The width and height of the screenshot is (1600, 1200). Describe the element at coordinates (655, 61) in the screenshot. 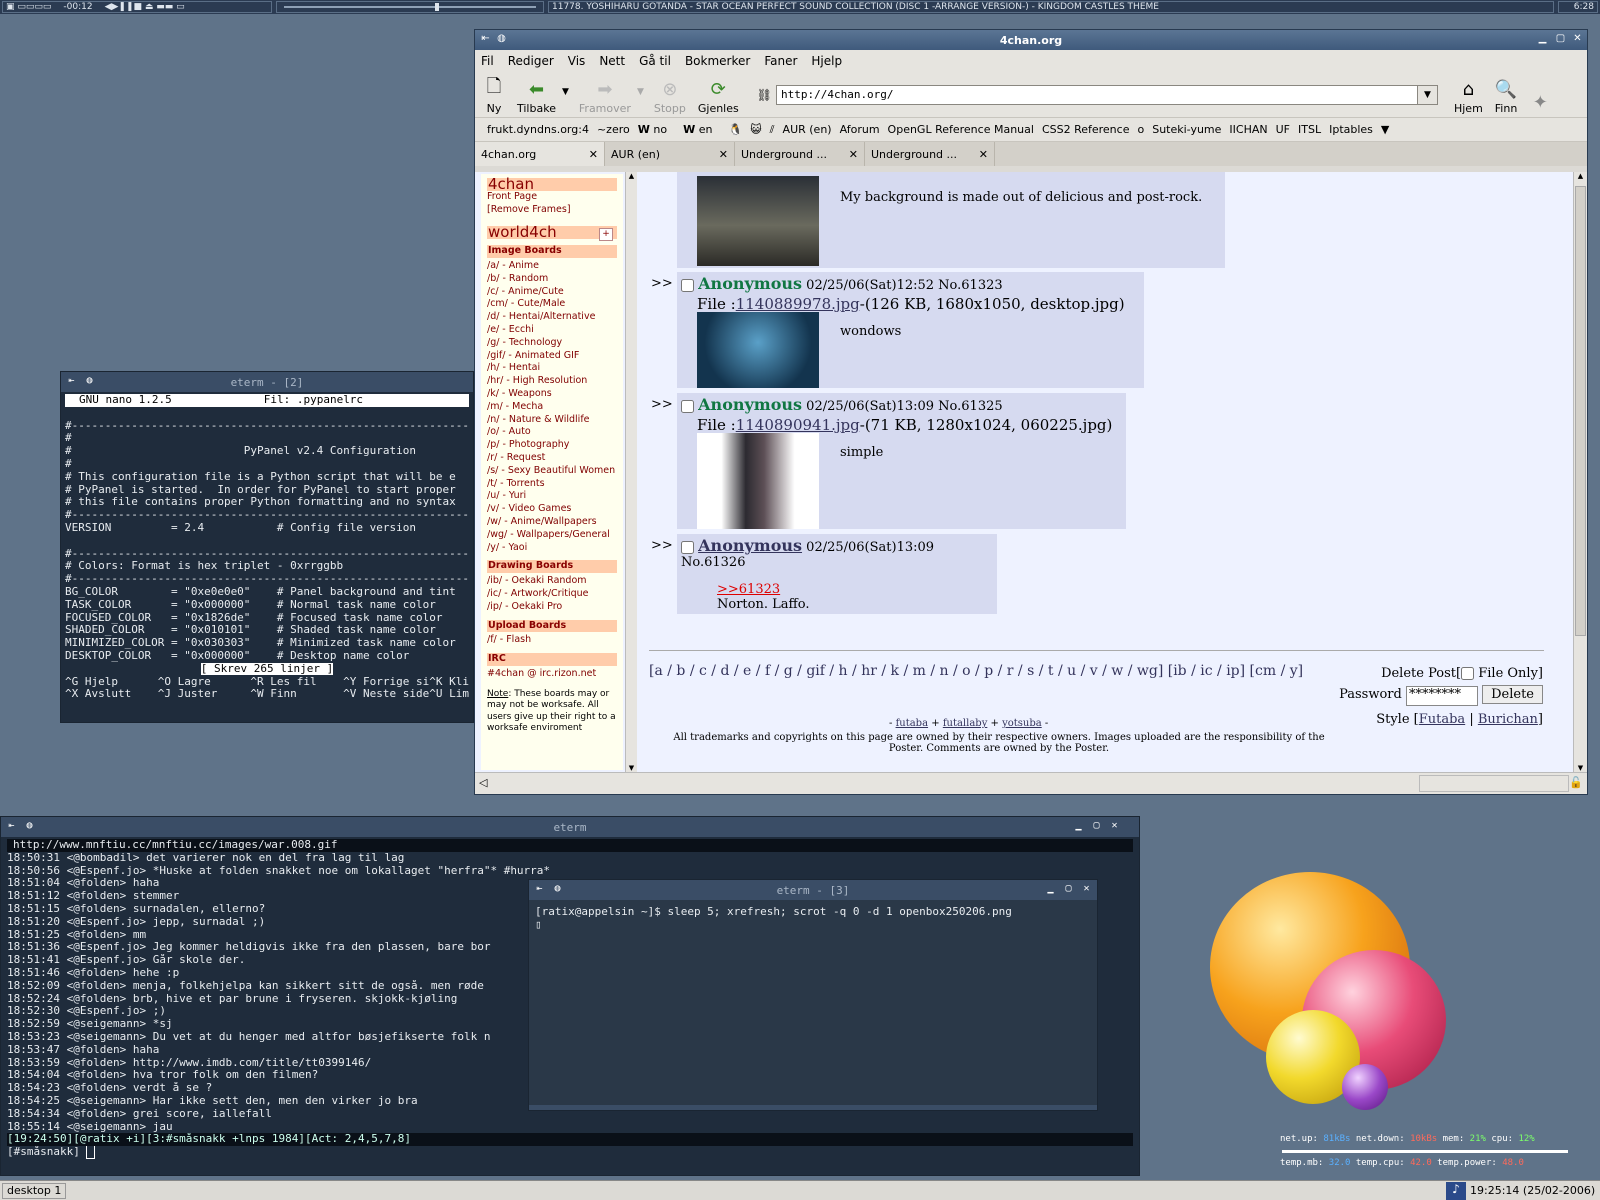

I see `menu-ga-til: Gå til` at that location.